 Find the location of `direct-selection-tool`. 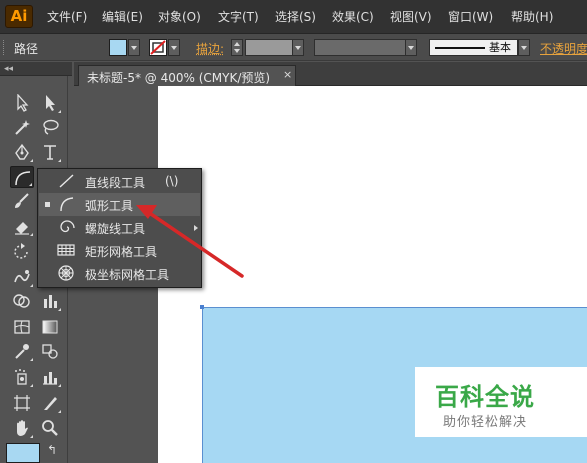

direct-selection-tool is located at coordinates (50, 103).